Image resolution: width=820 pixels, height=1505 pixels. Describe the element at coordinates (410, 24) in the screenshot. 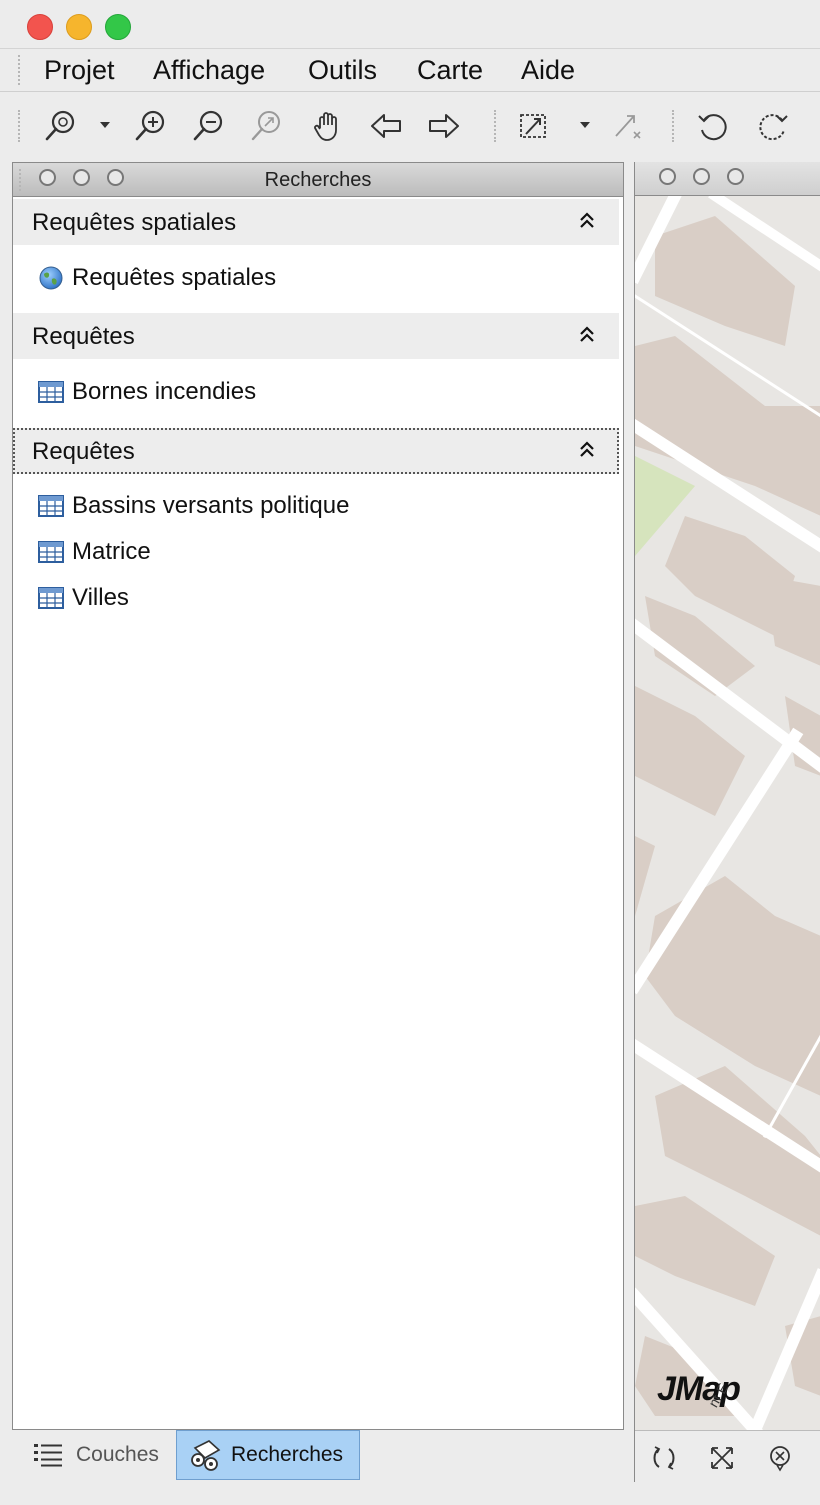

I see `window-titlebar` at that location.